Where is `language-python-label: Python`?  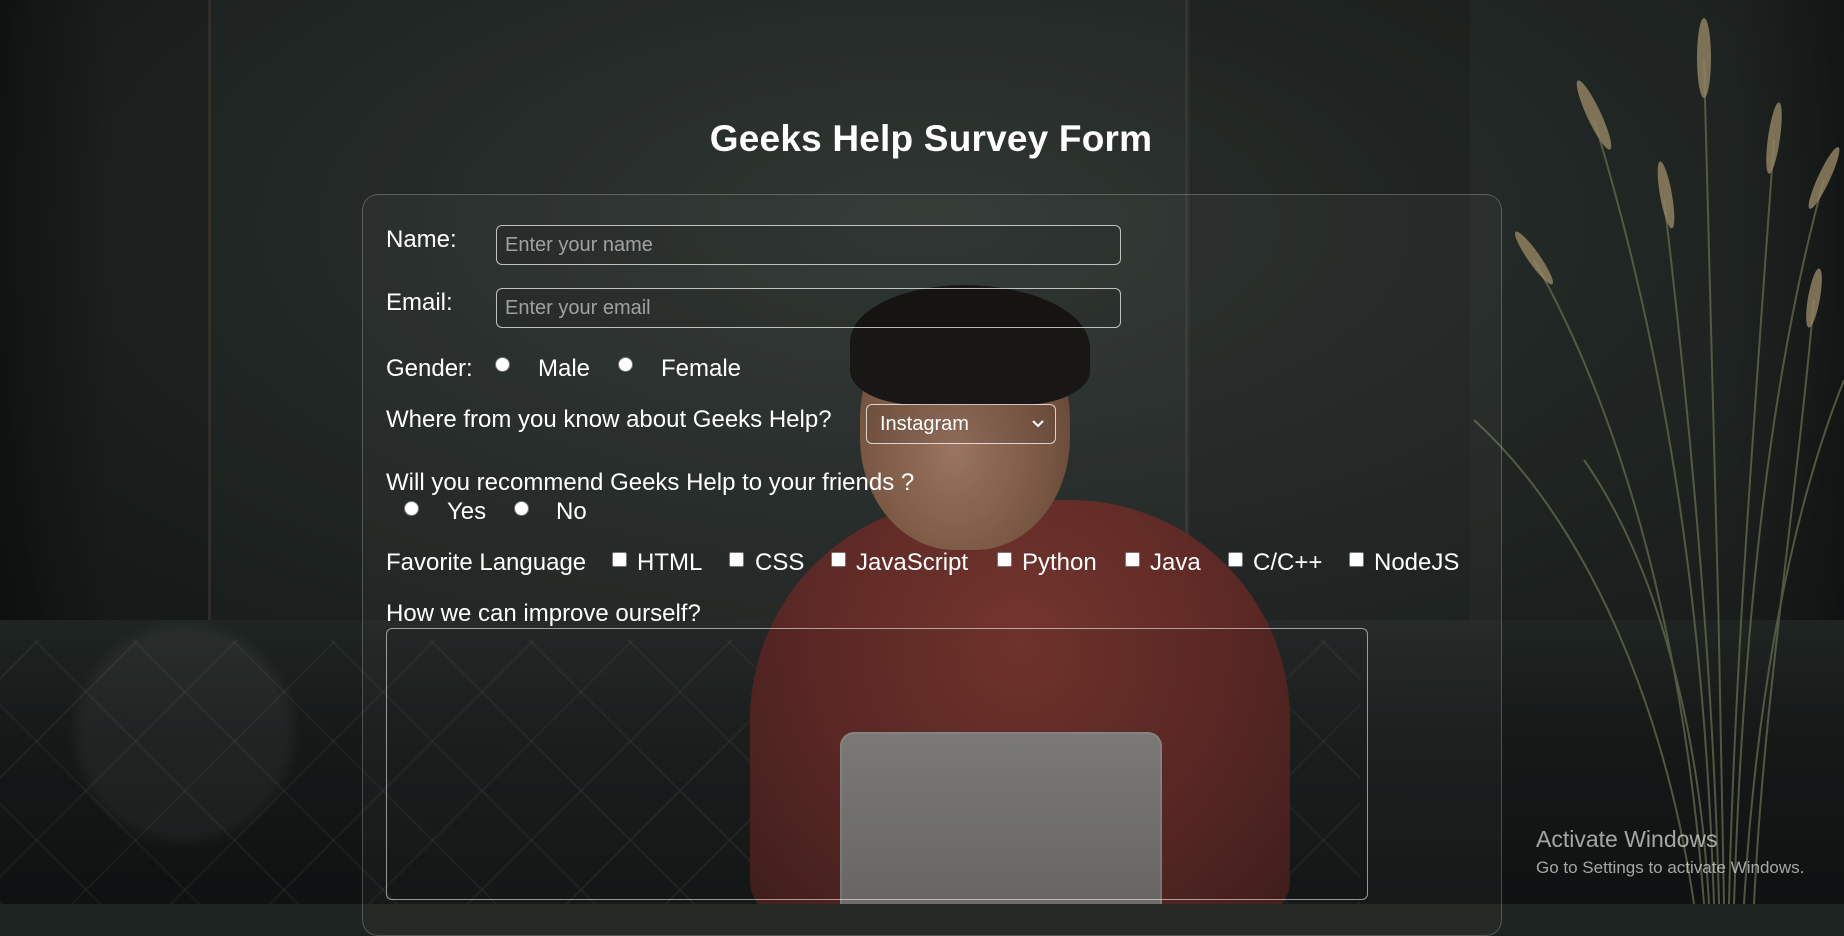 language-python-label: Python is located at coordinates (1059, 562).